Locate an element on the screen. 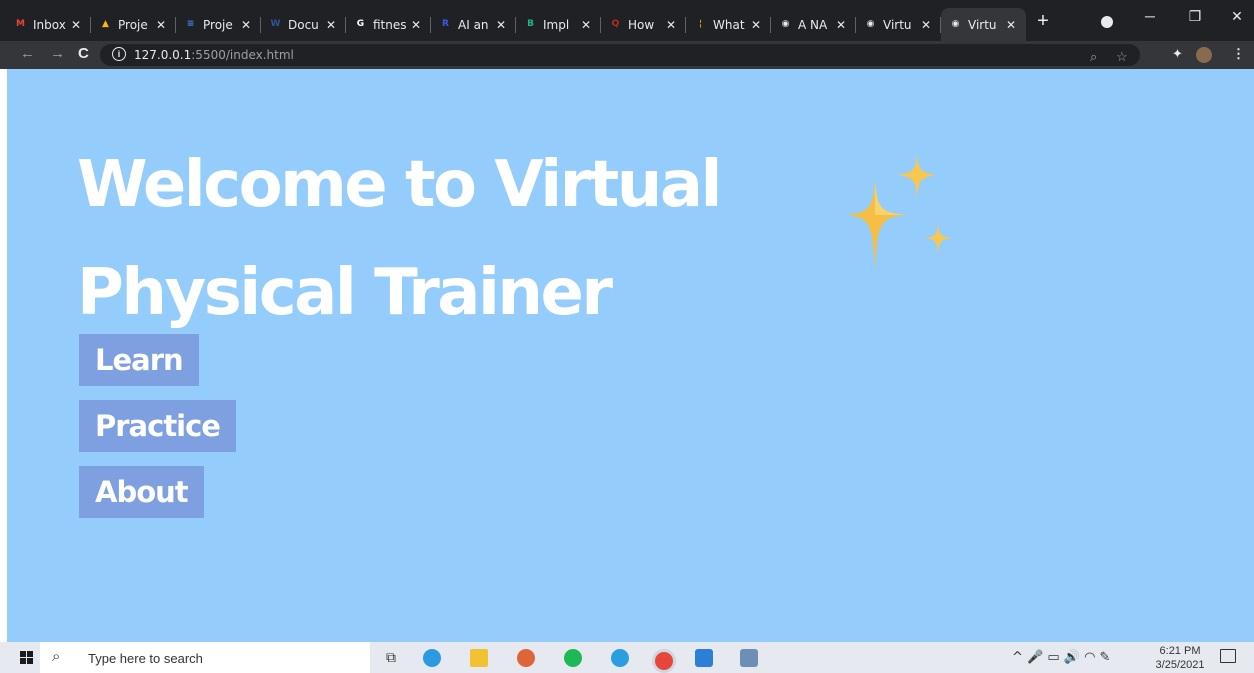 This screenshot has height=673, width=1254. about-button: About is located at coordinates (141, 492).